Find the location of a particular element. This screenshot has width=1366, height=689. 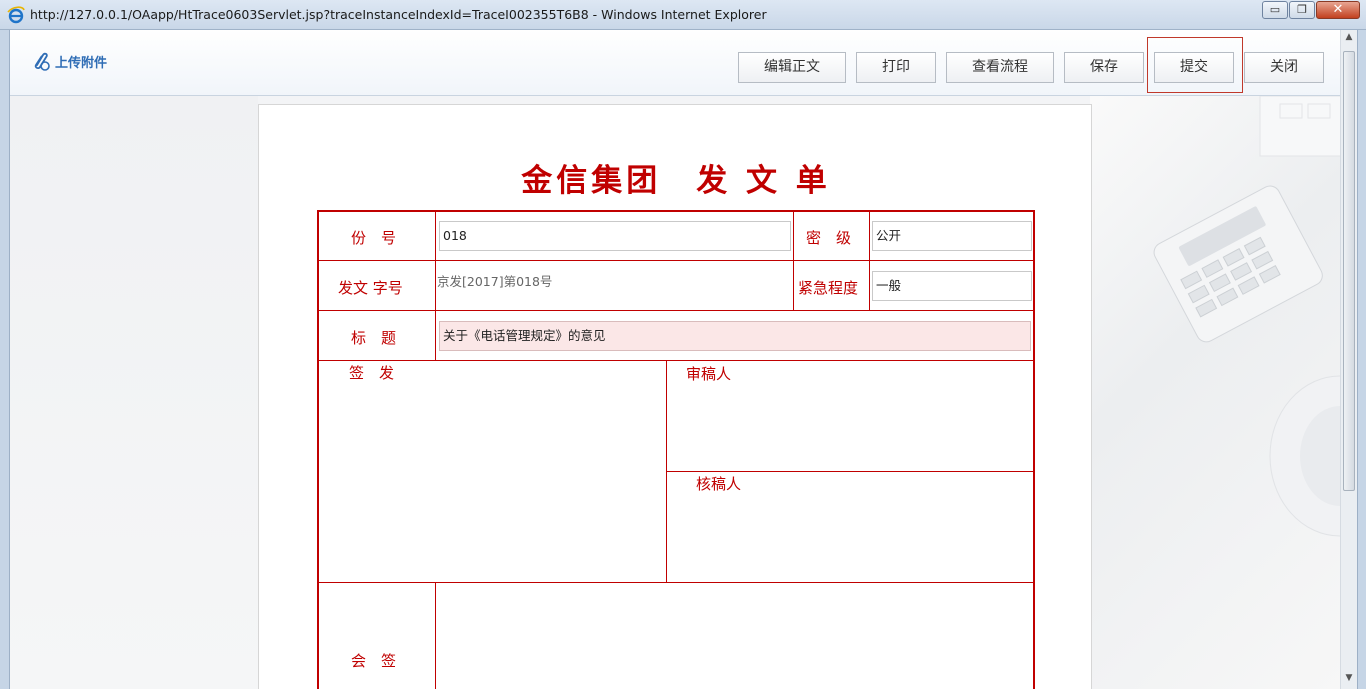

reviewer-area is located at coordinates (850, 426).